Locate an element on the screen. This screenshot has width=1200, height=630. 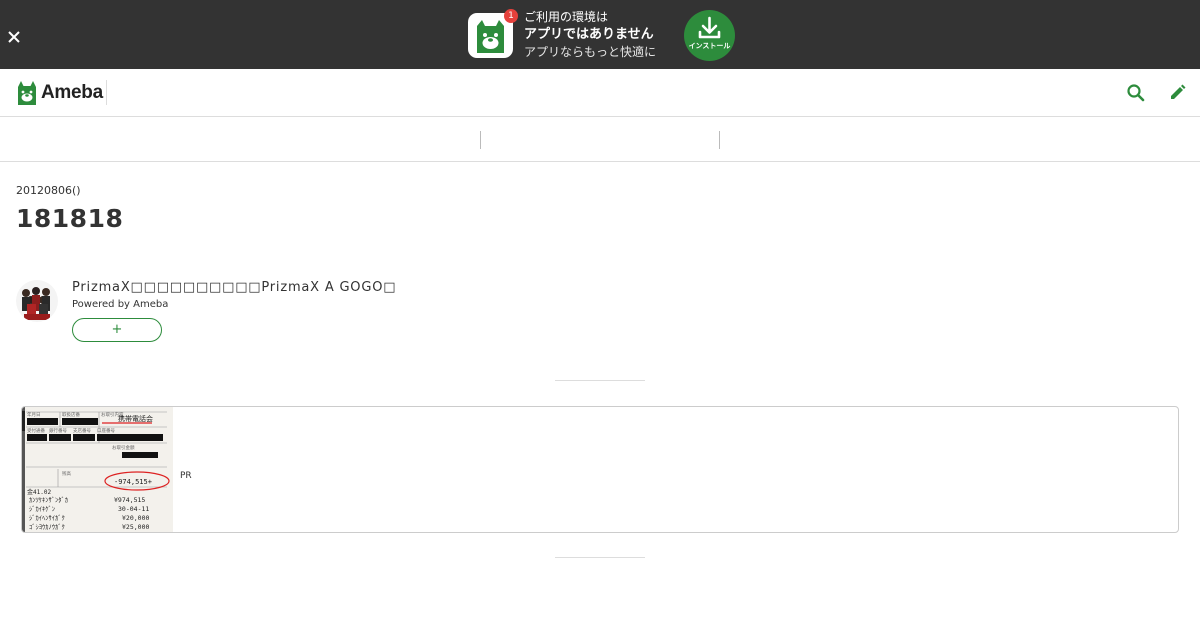
header-divider is located at coordinates (106, 92).